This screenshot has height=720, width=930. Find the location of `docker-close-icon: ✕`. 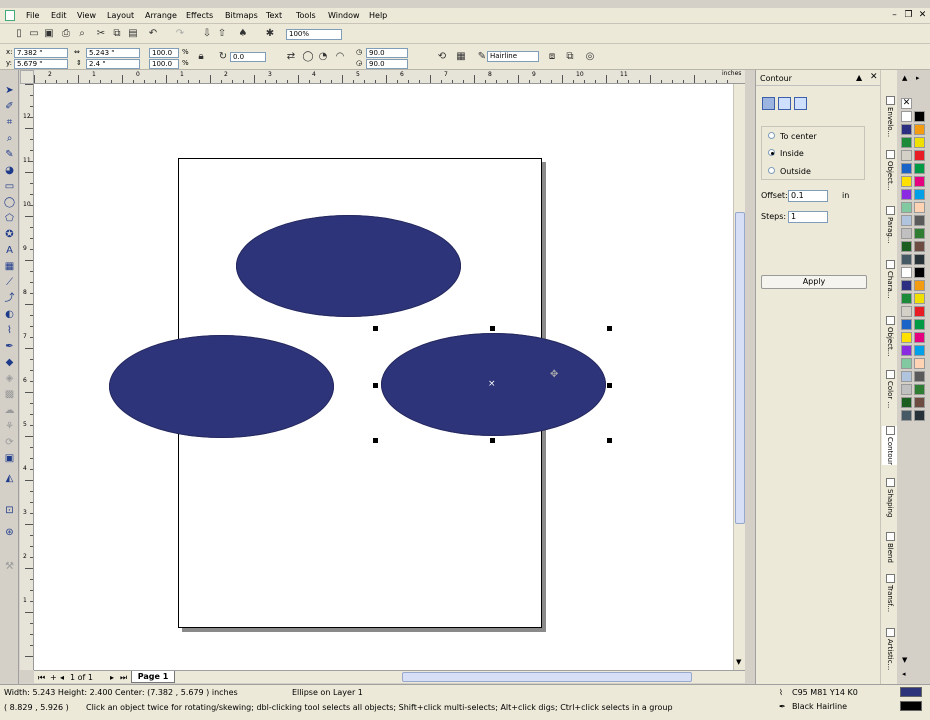

docker-close-icon: ✕ is located at coordinates (874, 77).